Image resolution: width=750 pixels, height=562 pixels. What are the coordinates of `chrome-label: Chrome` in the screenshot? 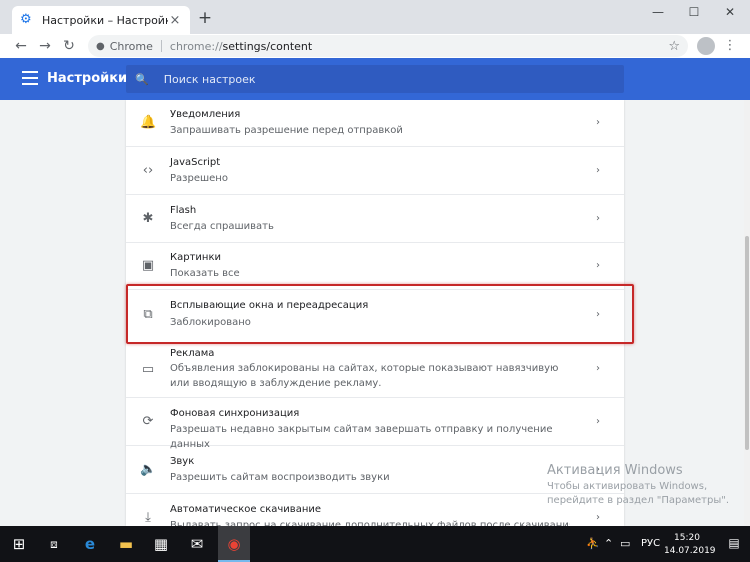 It's located at (131, 46).